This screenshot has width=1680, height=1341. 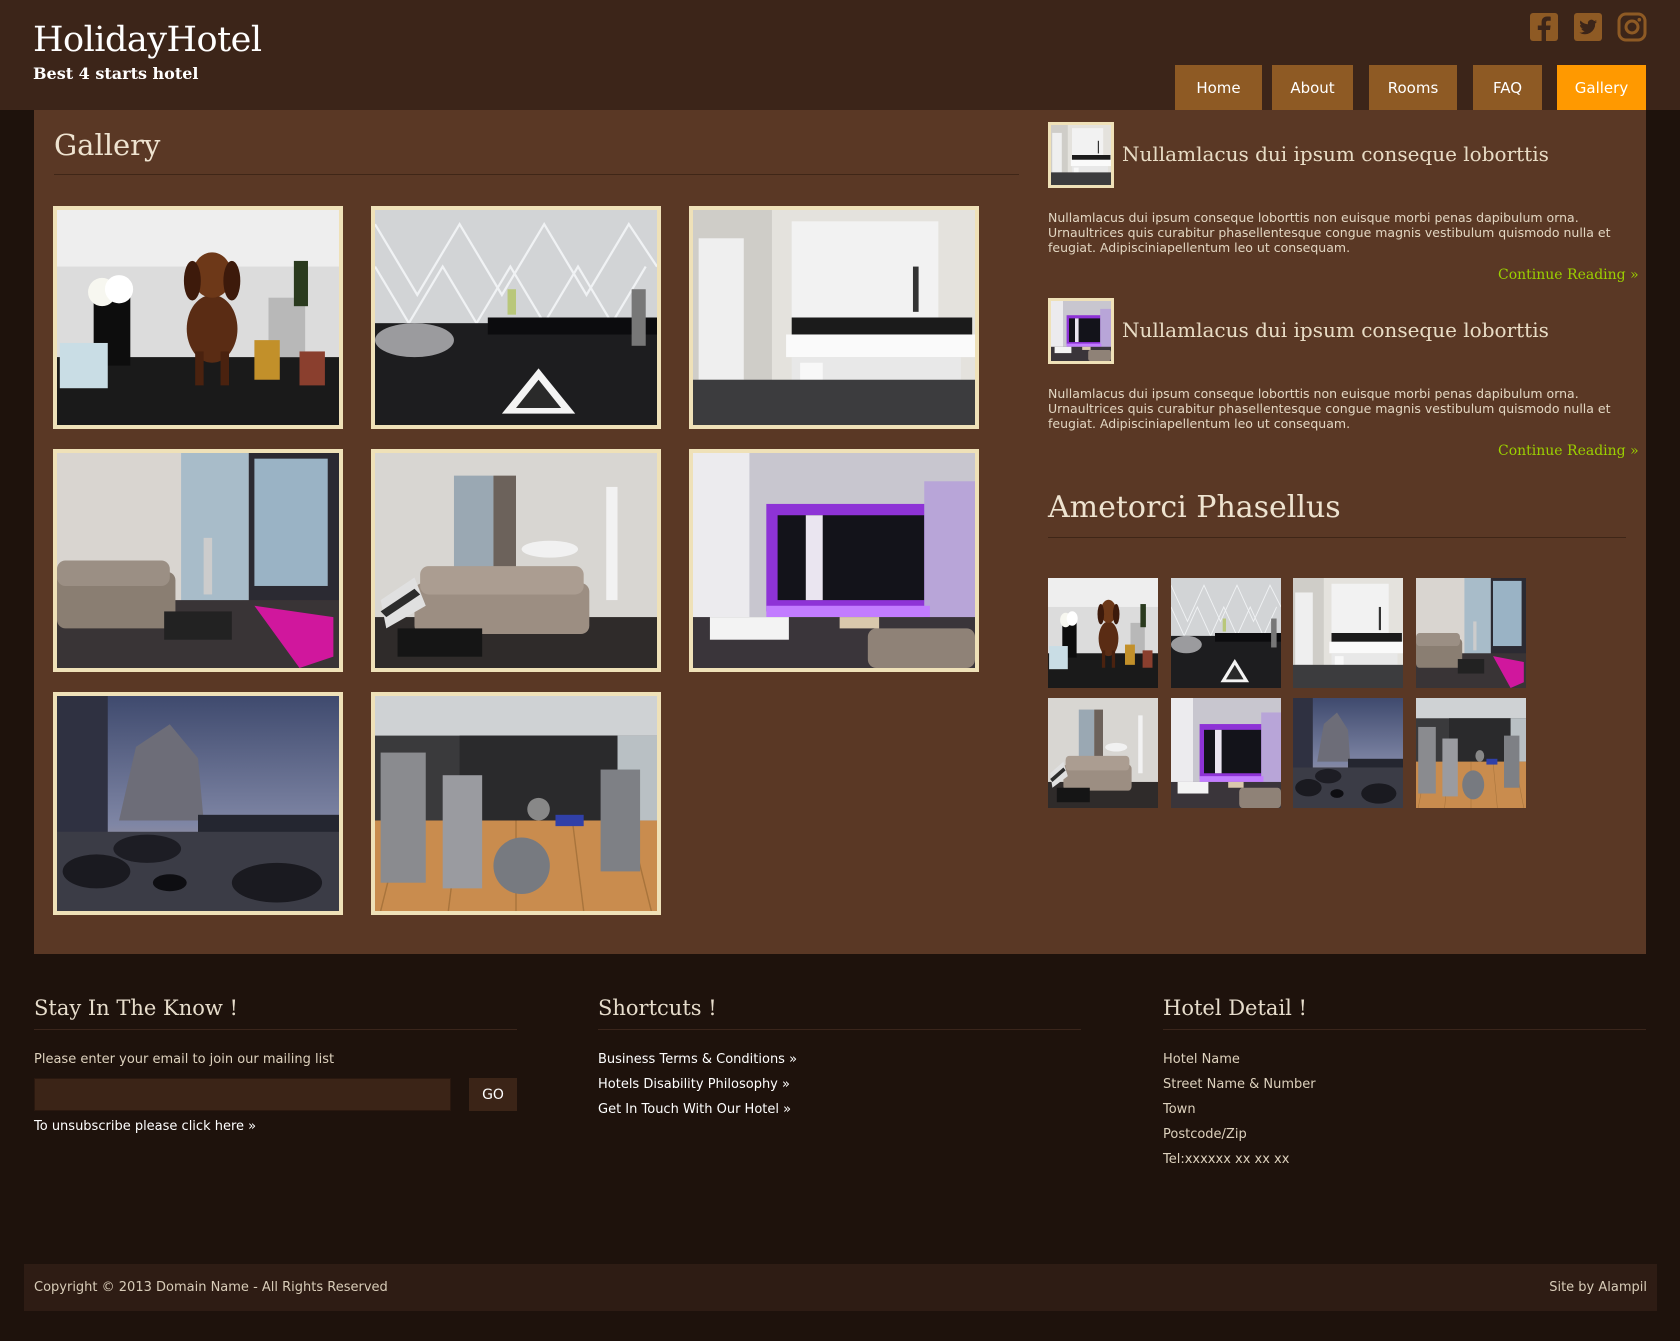 What do you see at coordinates (145, 1126) in the screenshot?
I see `unsubscribe-link: To unsubscribe please click here »` at bounding box center [145, 1126].